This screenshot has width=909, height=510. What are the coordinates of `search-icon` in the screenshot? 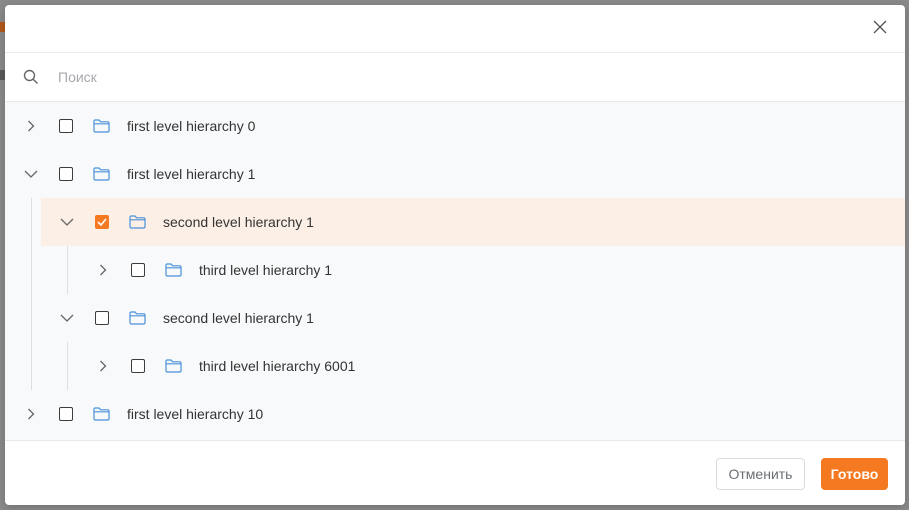 It's located at (32, 77).